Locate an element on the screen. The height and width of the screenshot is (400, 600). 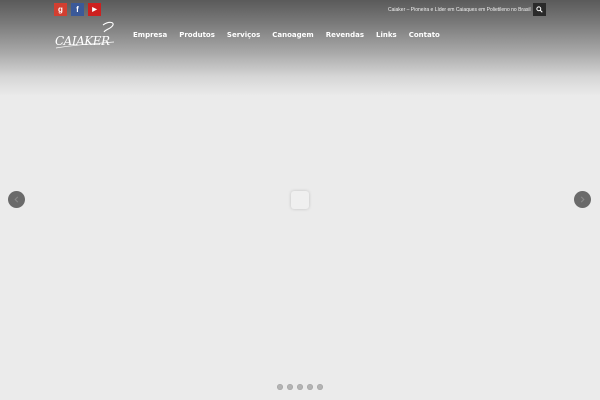
nav-item-servicos: Serviços is located at coordinates (243, 35).